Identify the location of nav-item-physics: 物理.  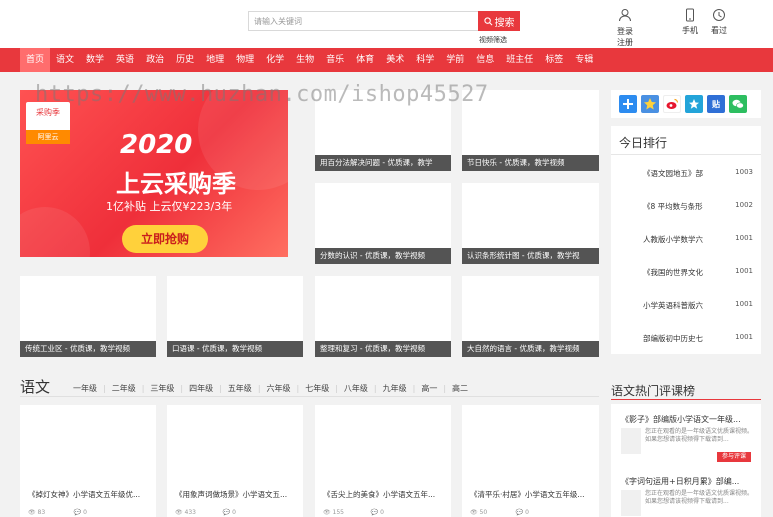
(245, 60).